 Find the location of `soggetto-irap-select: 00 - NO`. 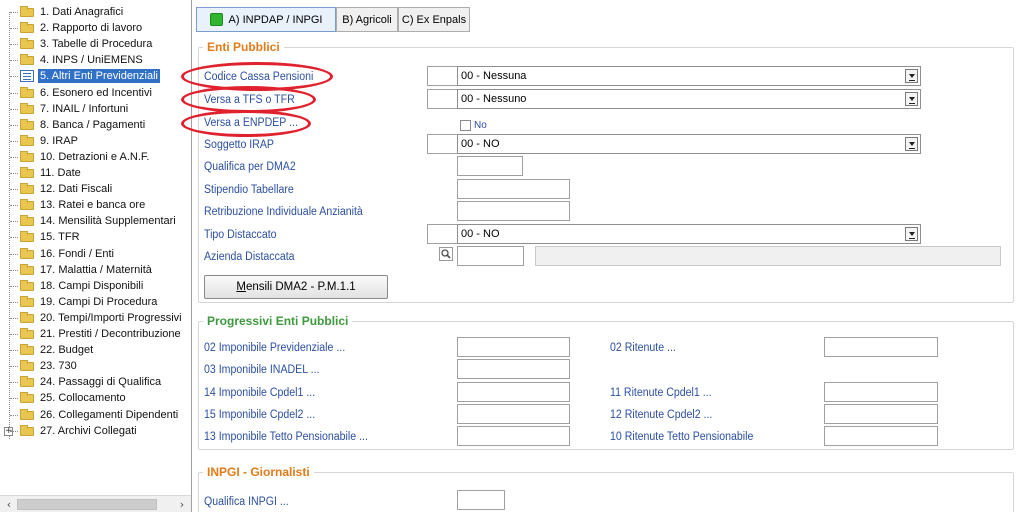

soggetto-irap-select: 00 - NO is located at coordinates (689, 144).